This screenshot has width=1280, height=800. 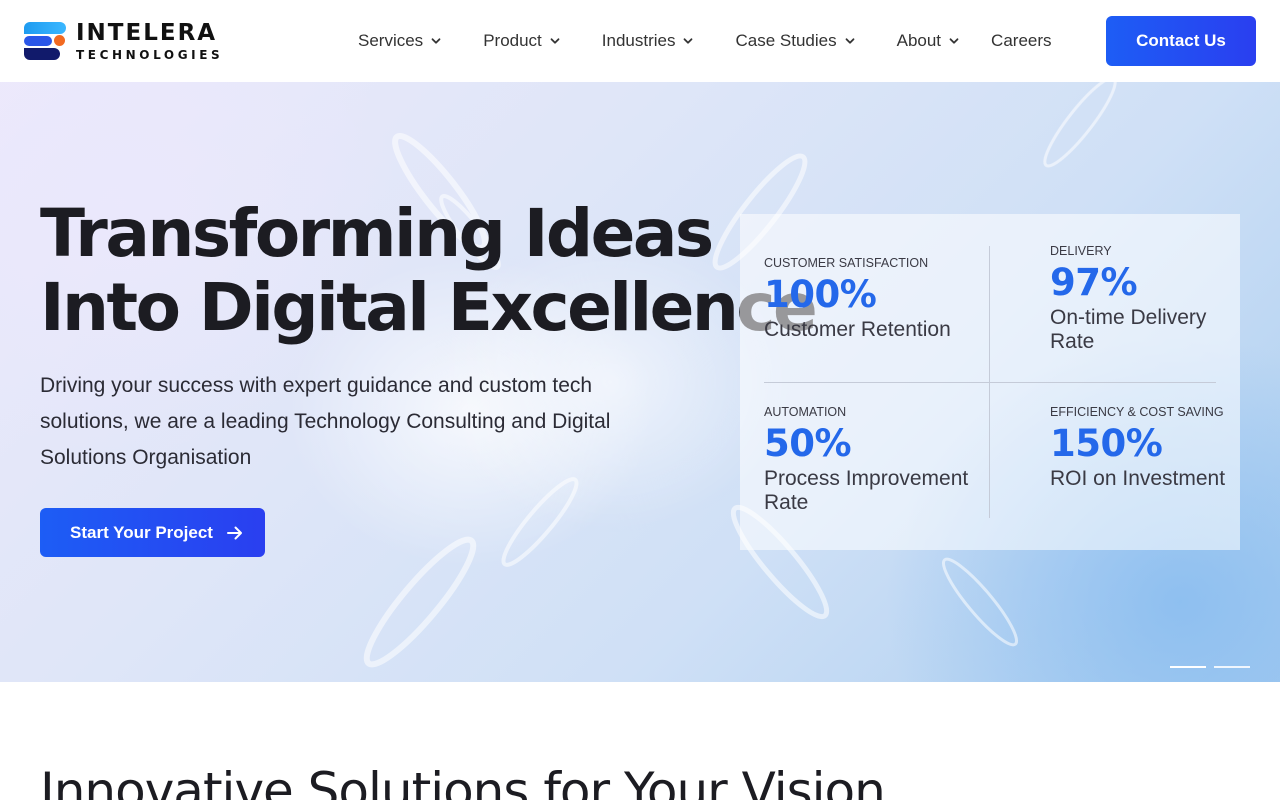 I want to click on nav-about: About, so click(x=928, y=41).